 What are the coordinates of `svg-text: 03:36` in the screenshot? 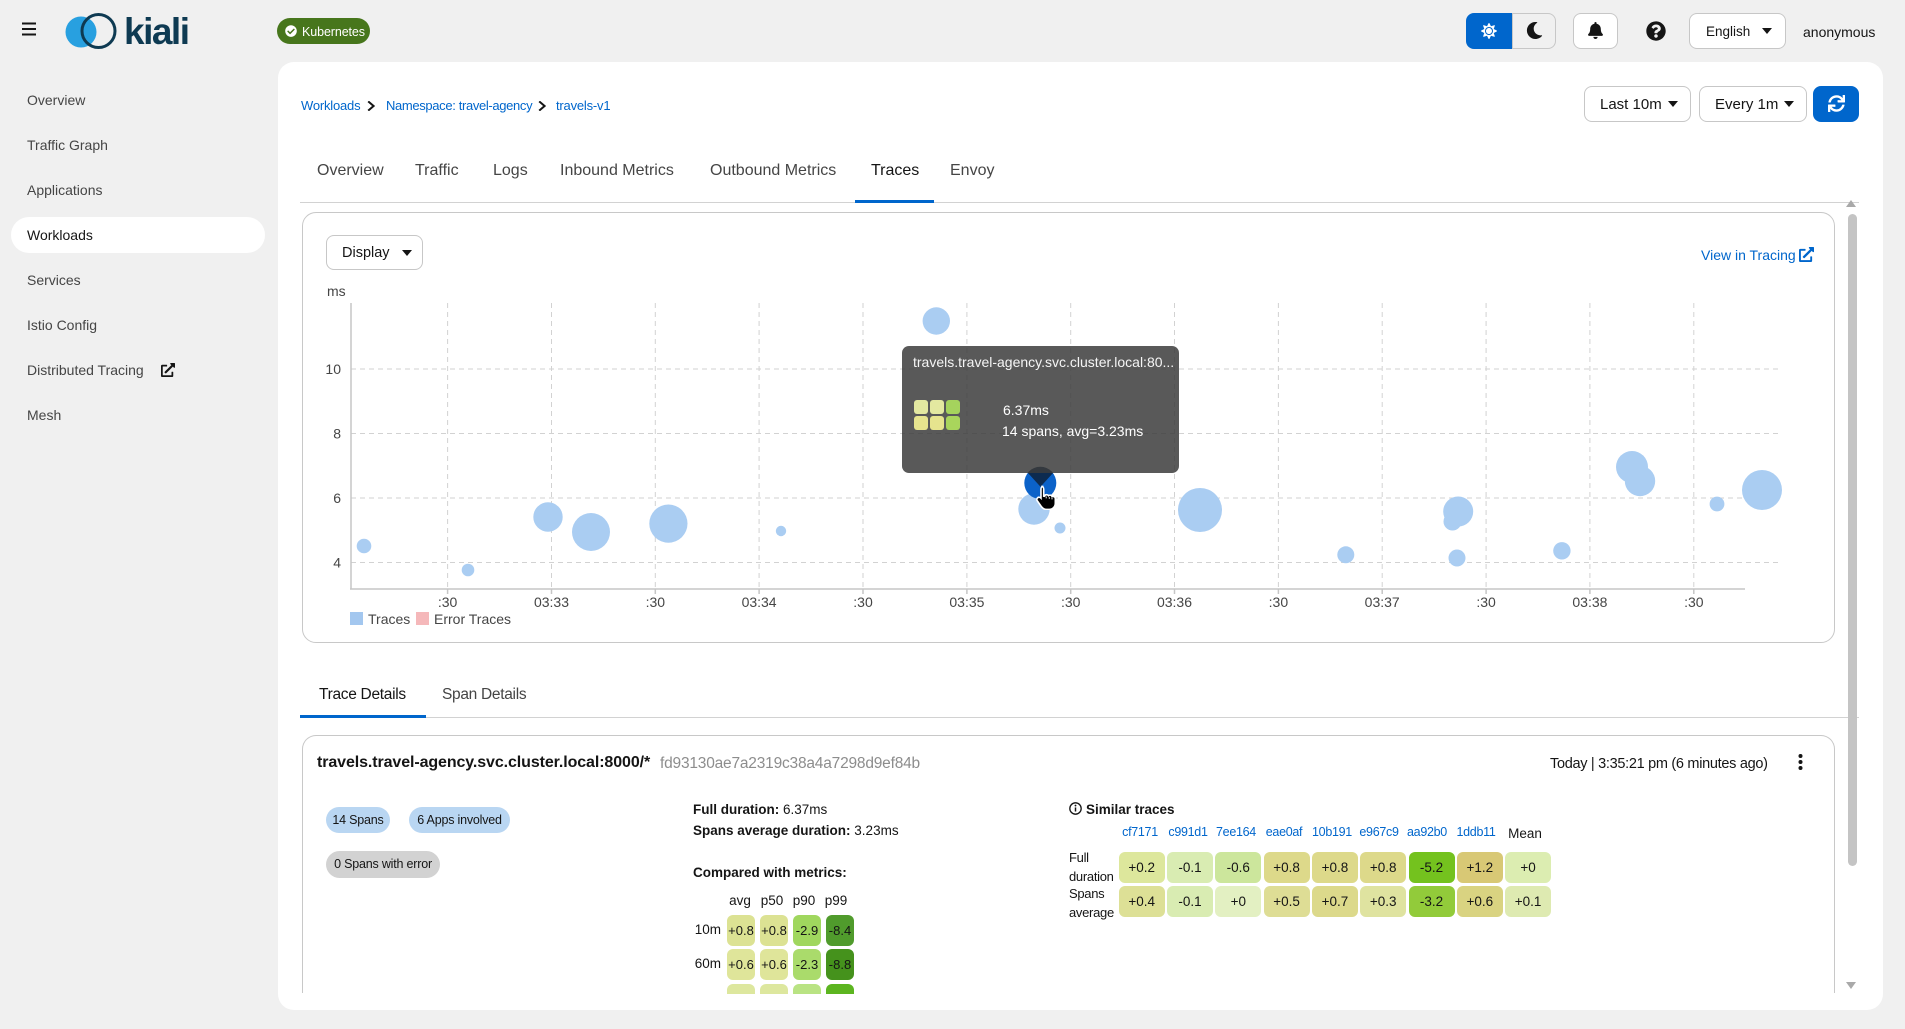 It's located at (1174, 602).